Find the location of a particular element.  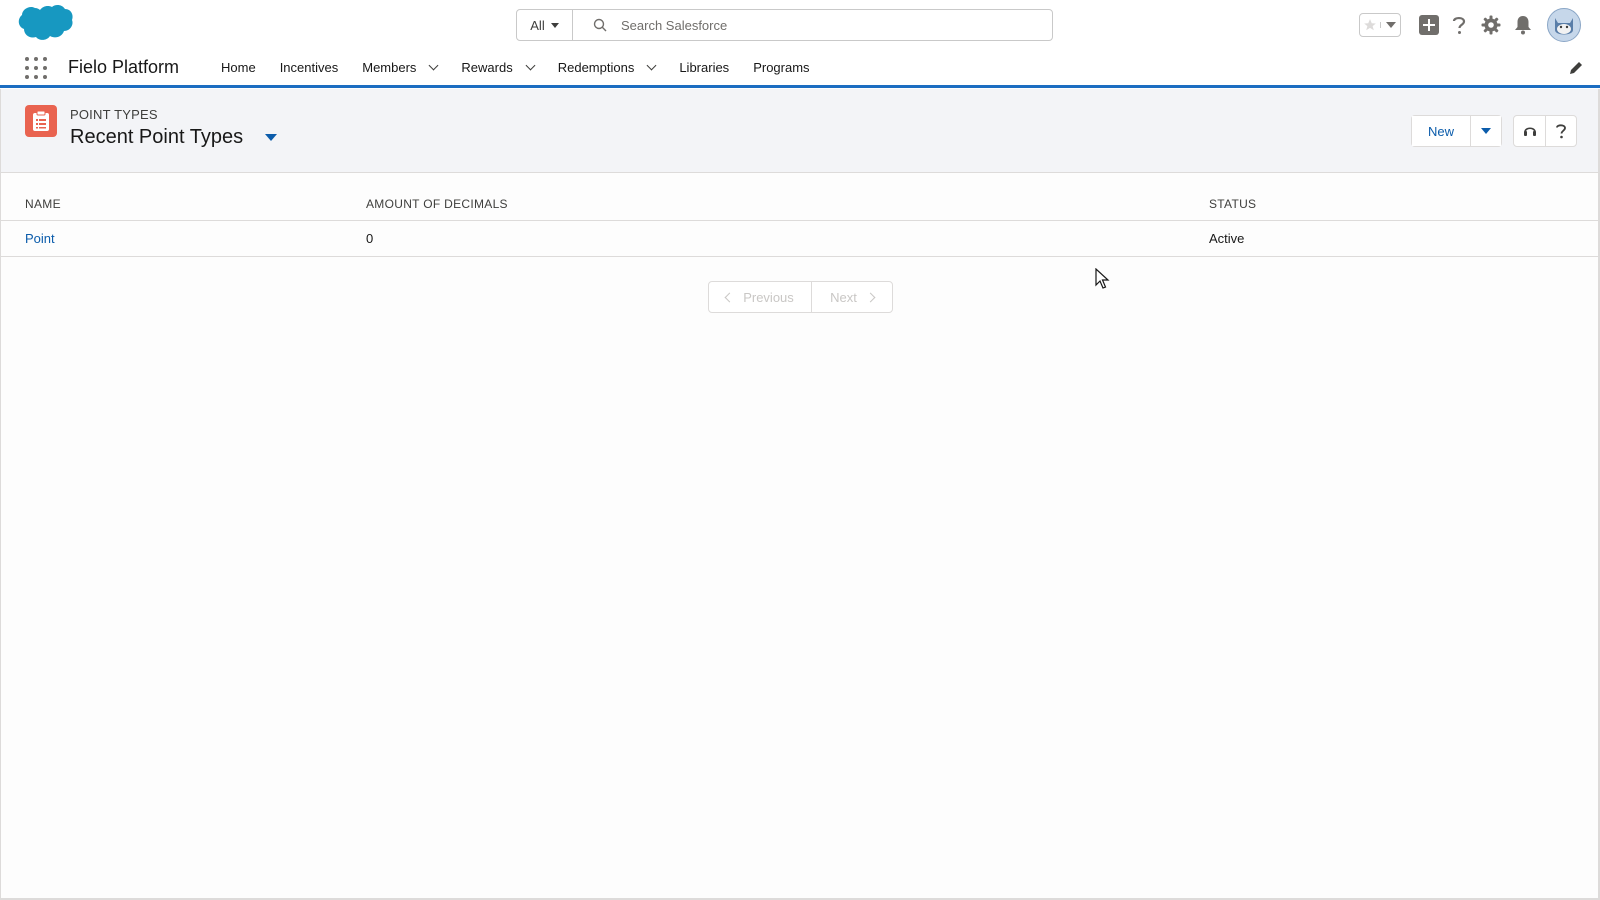

object-label: POINT TYPES is located at coordinates (114, 114).